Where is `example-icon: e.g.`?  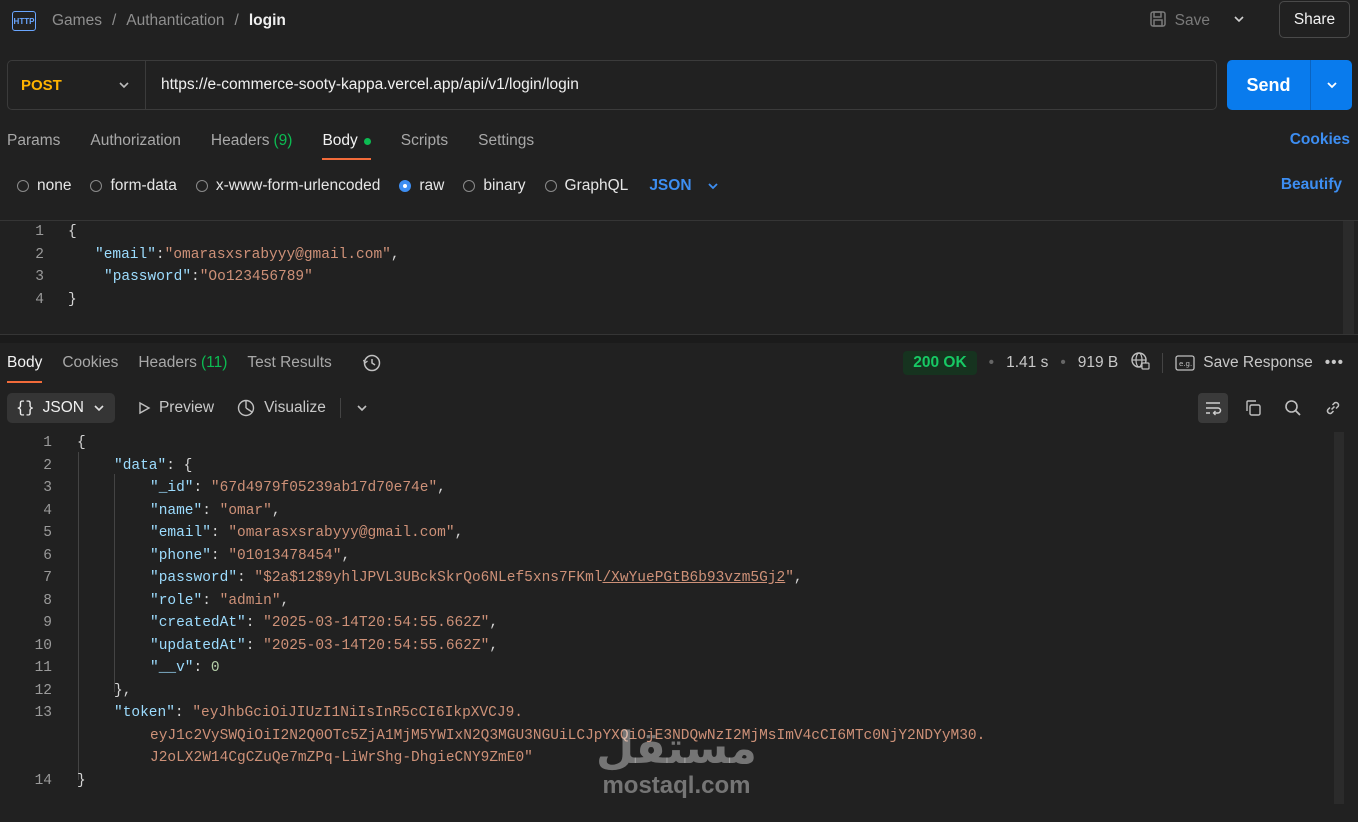
example-icon: e.g. is located at coordinates (1185, 363).